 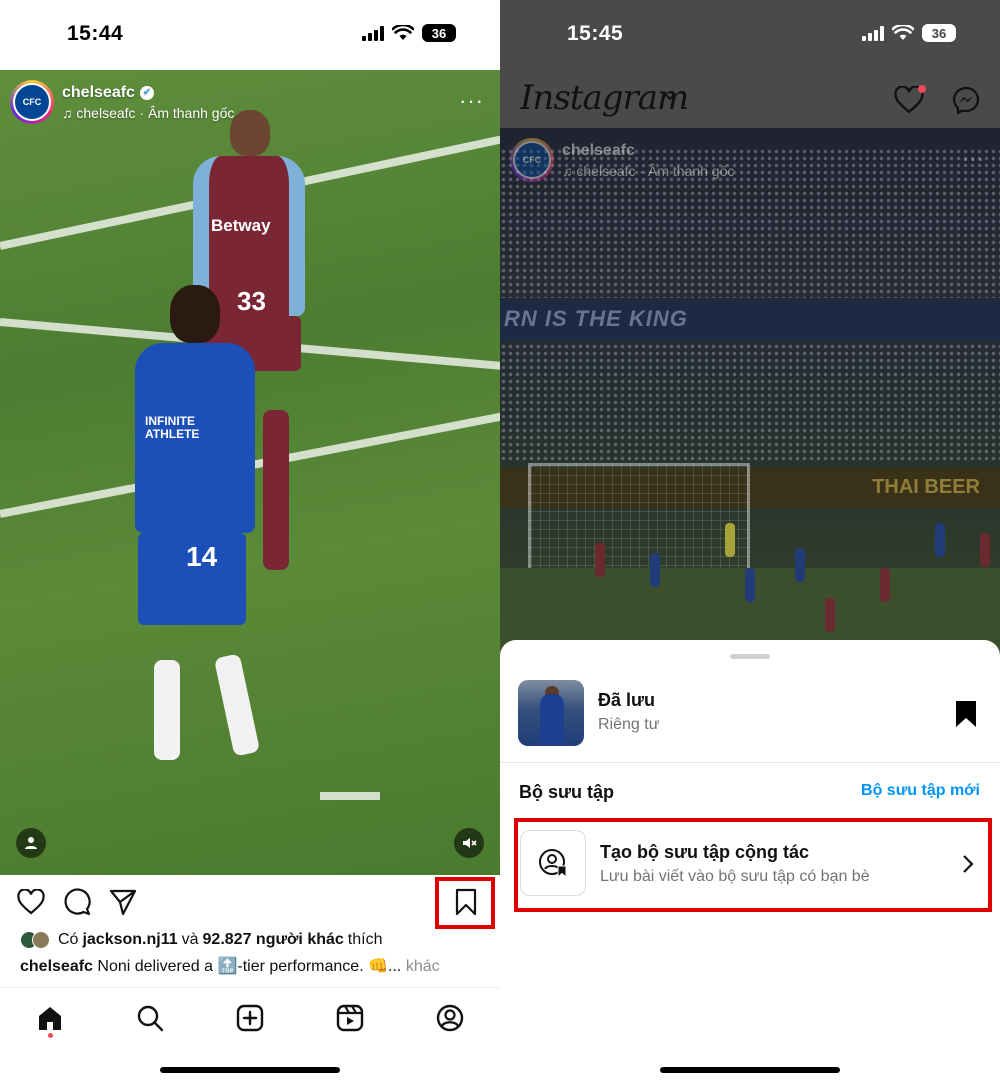 I want to click on tab-search, so click(x=150, y=1018).